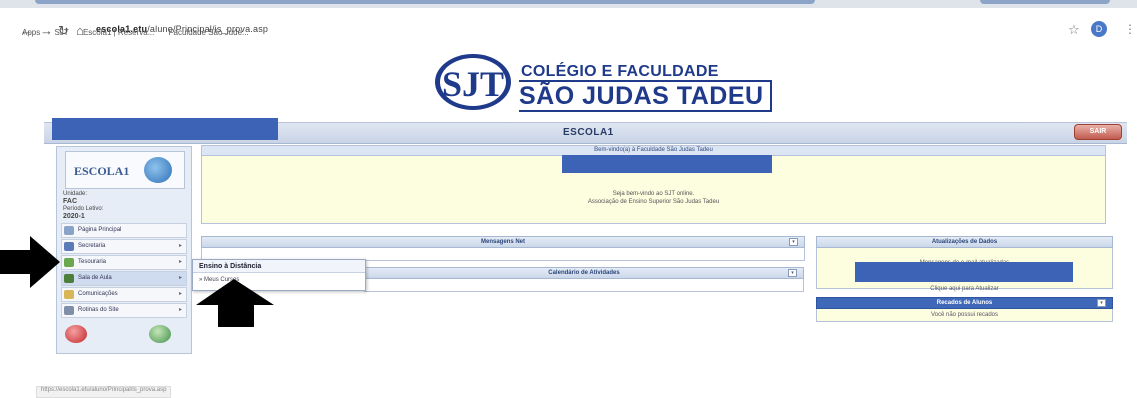  What do you see at coordinates (279, 266) in the screenshot?
I see `submenu-item-ensino-a-distancia: Ensino à Distância` at bounding box center [279, 266].